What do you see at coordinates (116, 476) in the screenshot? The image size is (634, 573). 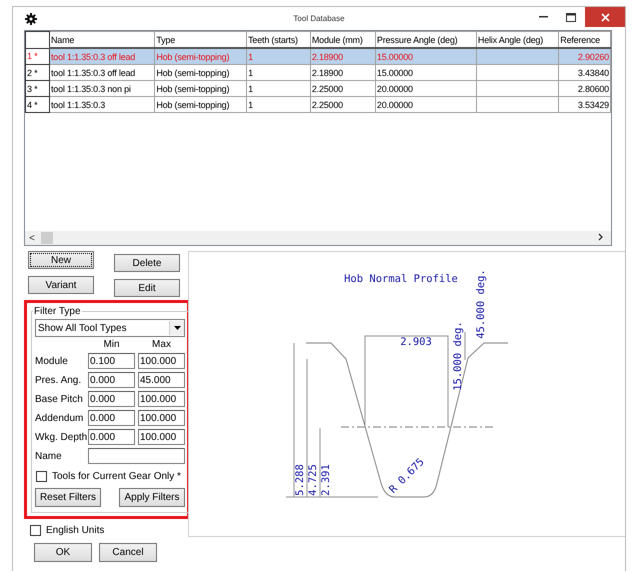 I see `checkbox-label: Tools for Current Gear Only *` at bounding box center [116, 476].